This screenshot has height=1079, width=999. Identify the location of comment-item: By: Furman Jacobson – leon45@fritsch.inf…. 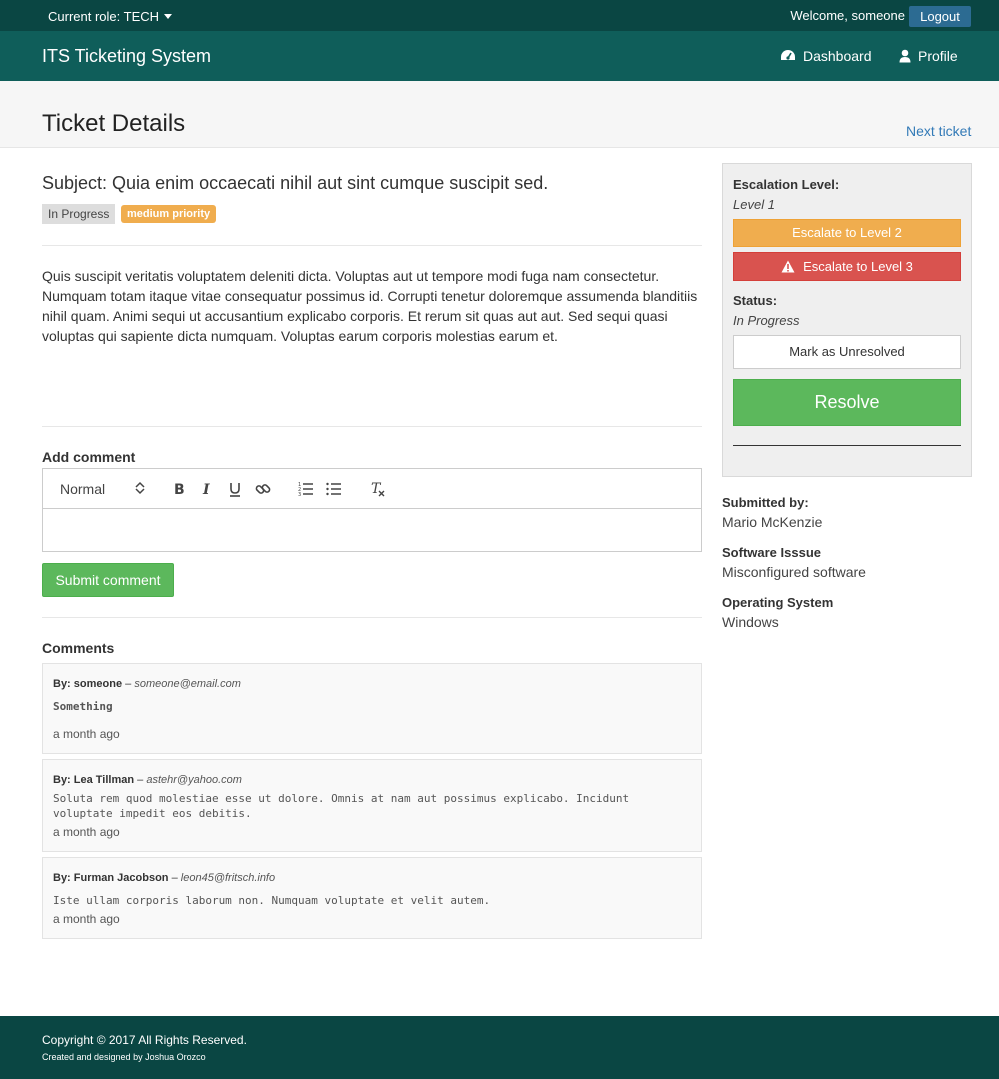
(372, 898).